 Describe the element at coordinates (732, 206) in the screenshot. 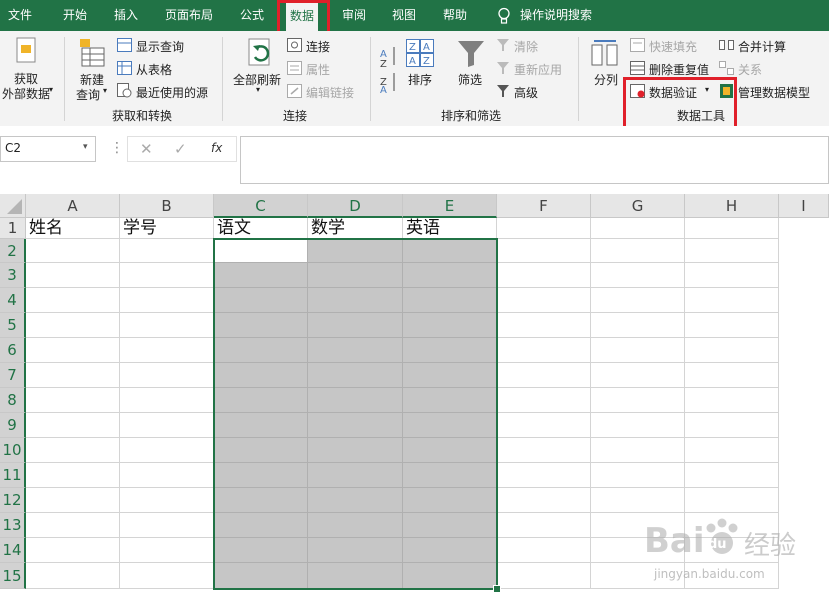

I see `column-header-H: H` at that location.